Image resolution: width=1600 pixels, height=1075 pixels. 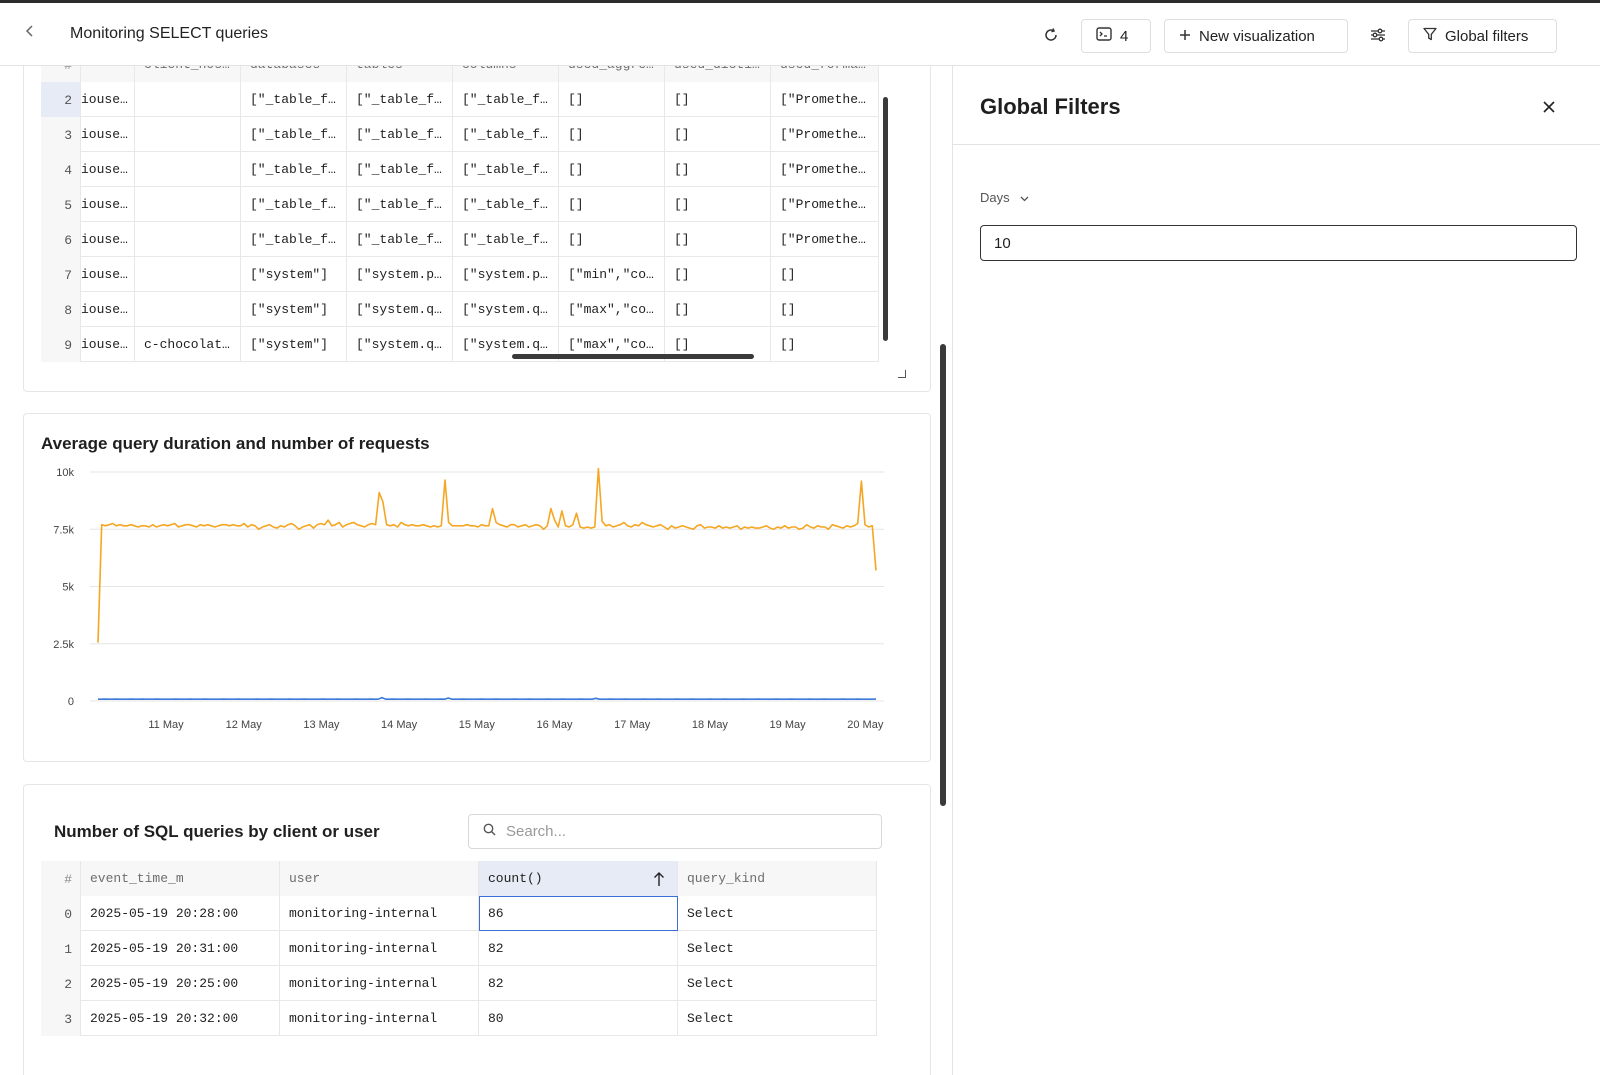 I want to click on column-header: columns, so click(x=506, y=74).